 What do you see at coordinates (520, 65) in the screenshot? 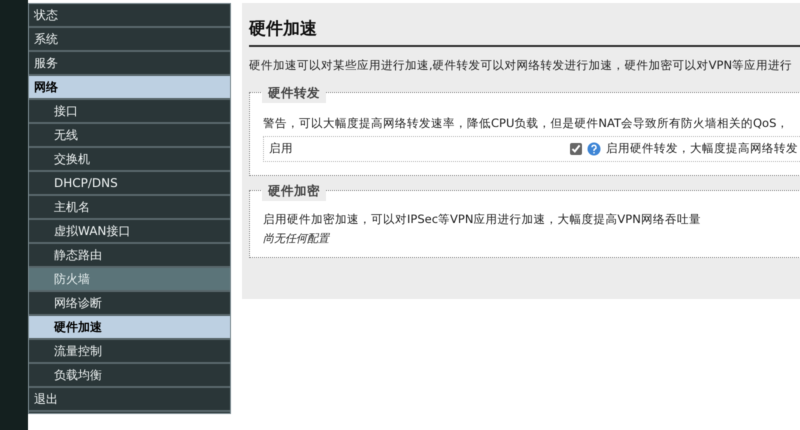
I see `page-description: 硬件加速可以对某些应用进行加速,硬件转发可以对网络转发进行加速，硬件加密可以对VPN等应用进行` at bounding box center [520, 65].